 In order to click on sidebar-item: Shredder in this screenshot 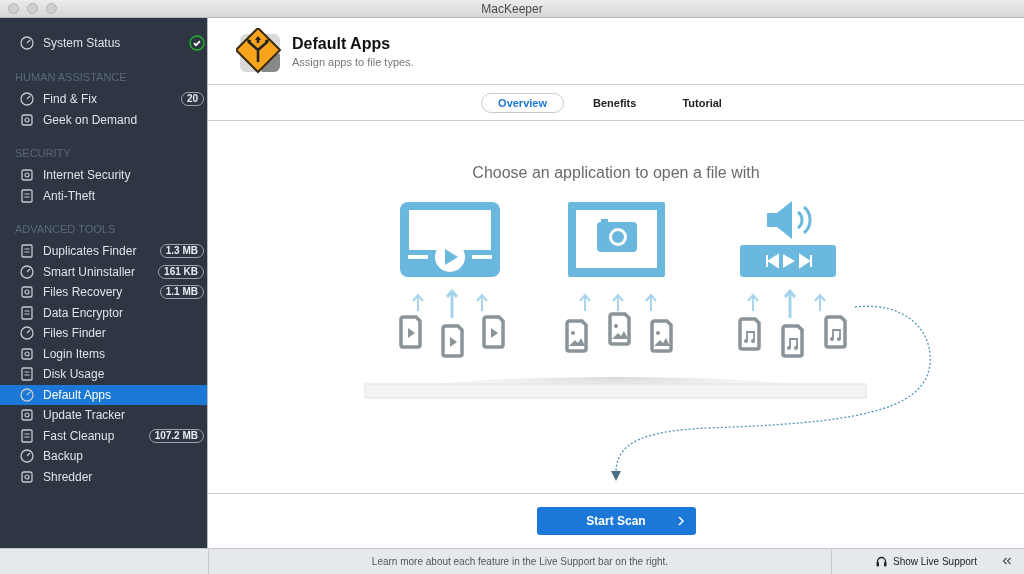, I will do `click(103, 476)`.